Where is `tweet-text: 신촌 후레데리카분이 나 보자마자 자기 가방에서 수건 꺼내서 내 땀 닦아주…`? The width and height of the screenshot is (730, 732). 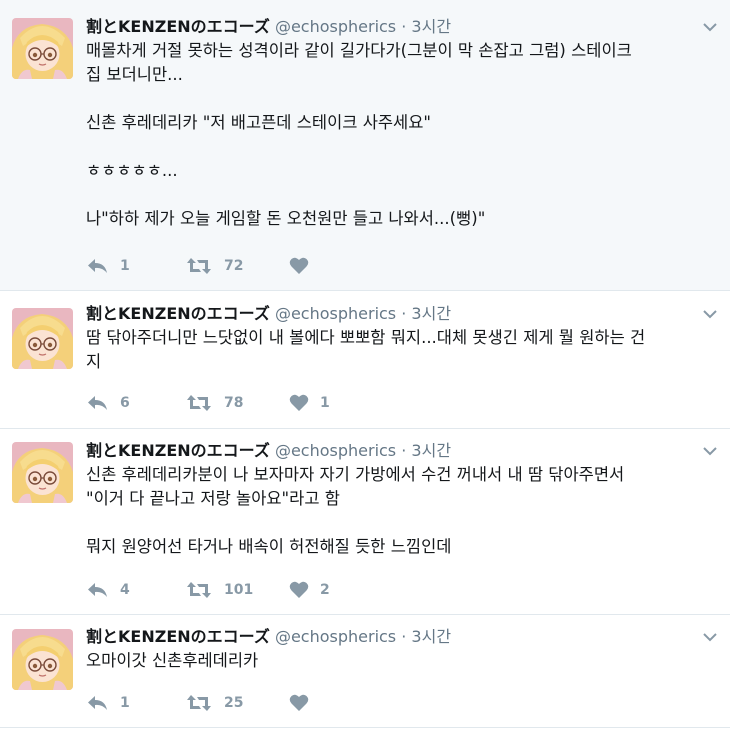
tweet-text: 신촌 후레데리카분이 나 보자마자 자기 가방에서 수건 꺼내서 내 땀 닦아주… is located at coordinates (355, 510).